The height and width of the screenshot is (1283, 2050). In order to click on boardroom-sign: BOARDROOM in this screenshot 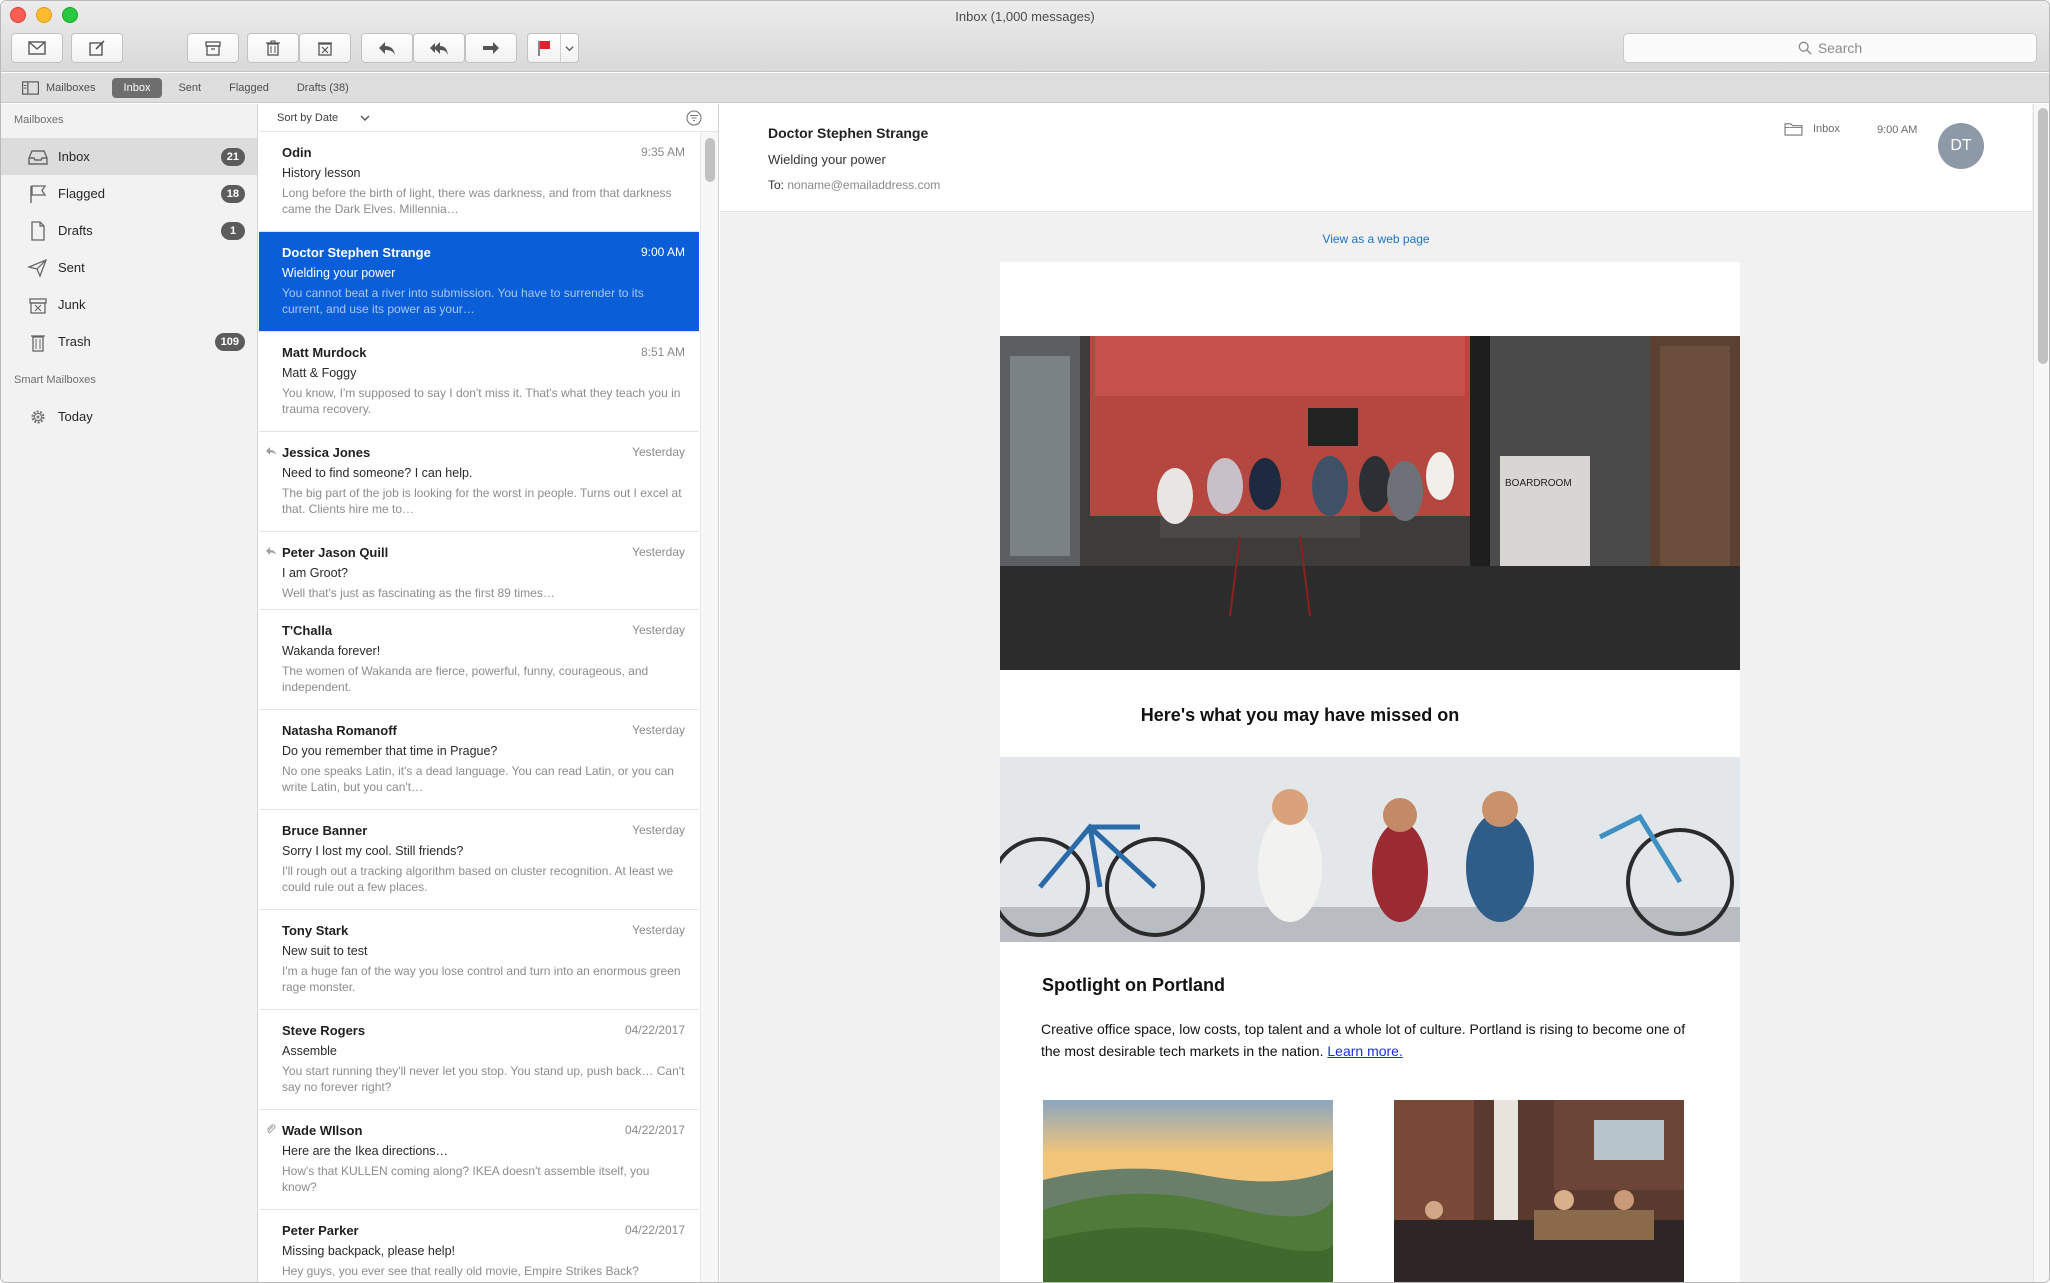, I will do `click(1538, 483)`.